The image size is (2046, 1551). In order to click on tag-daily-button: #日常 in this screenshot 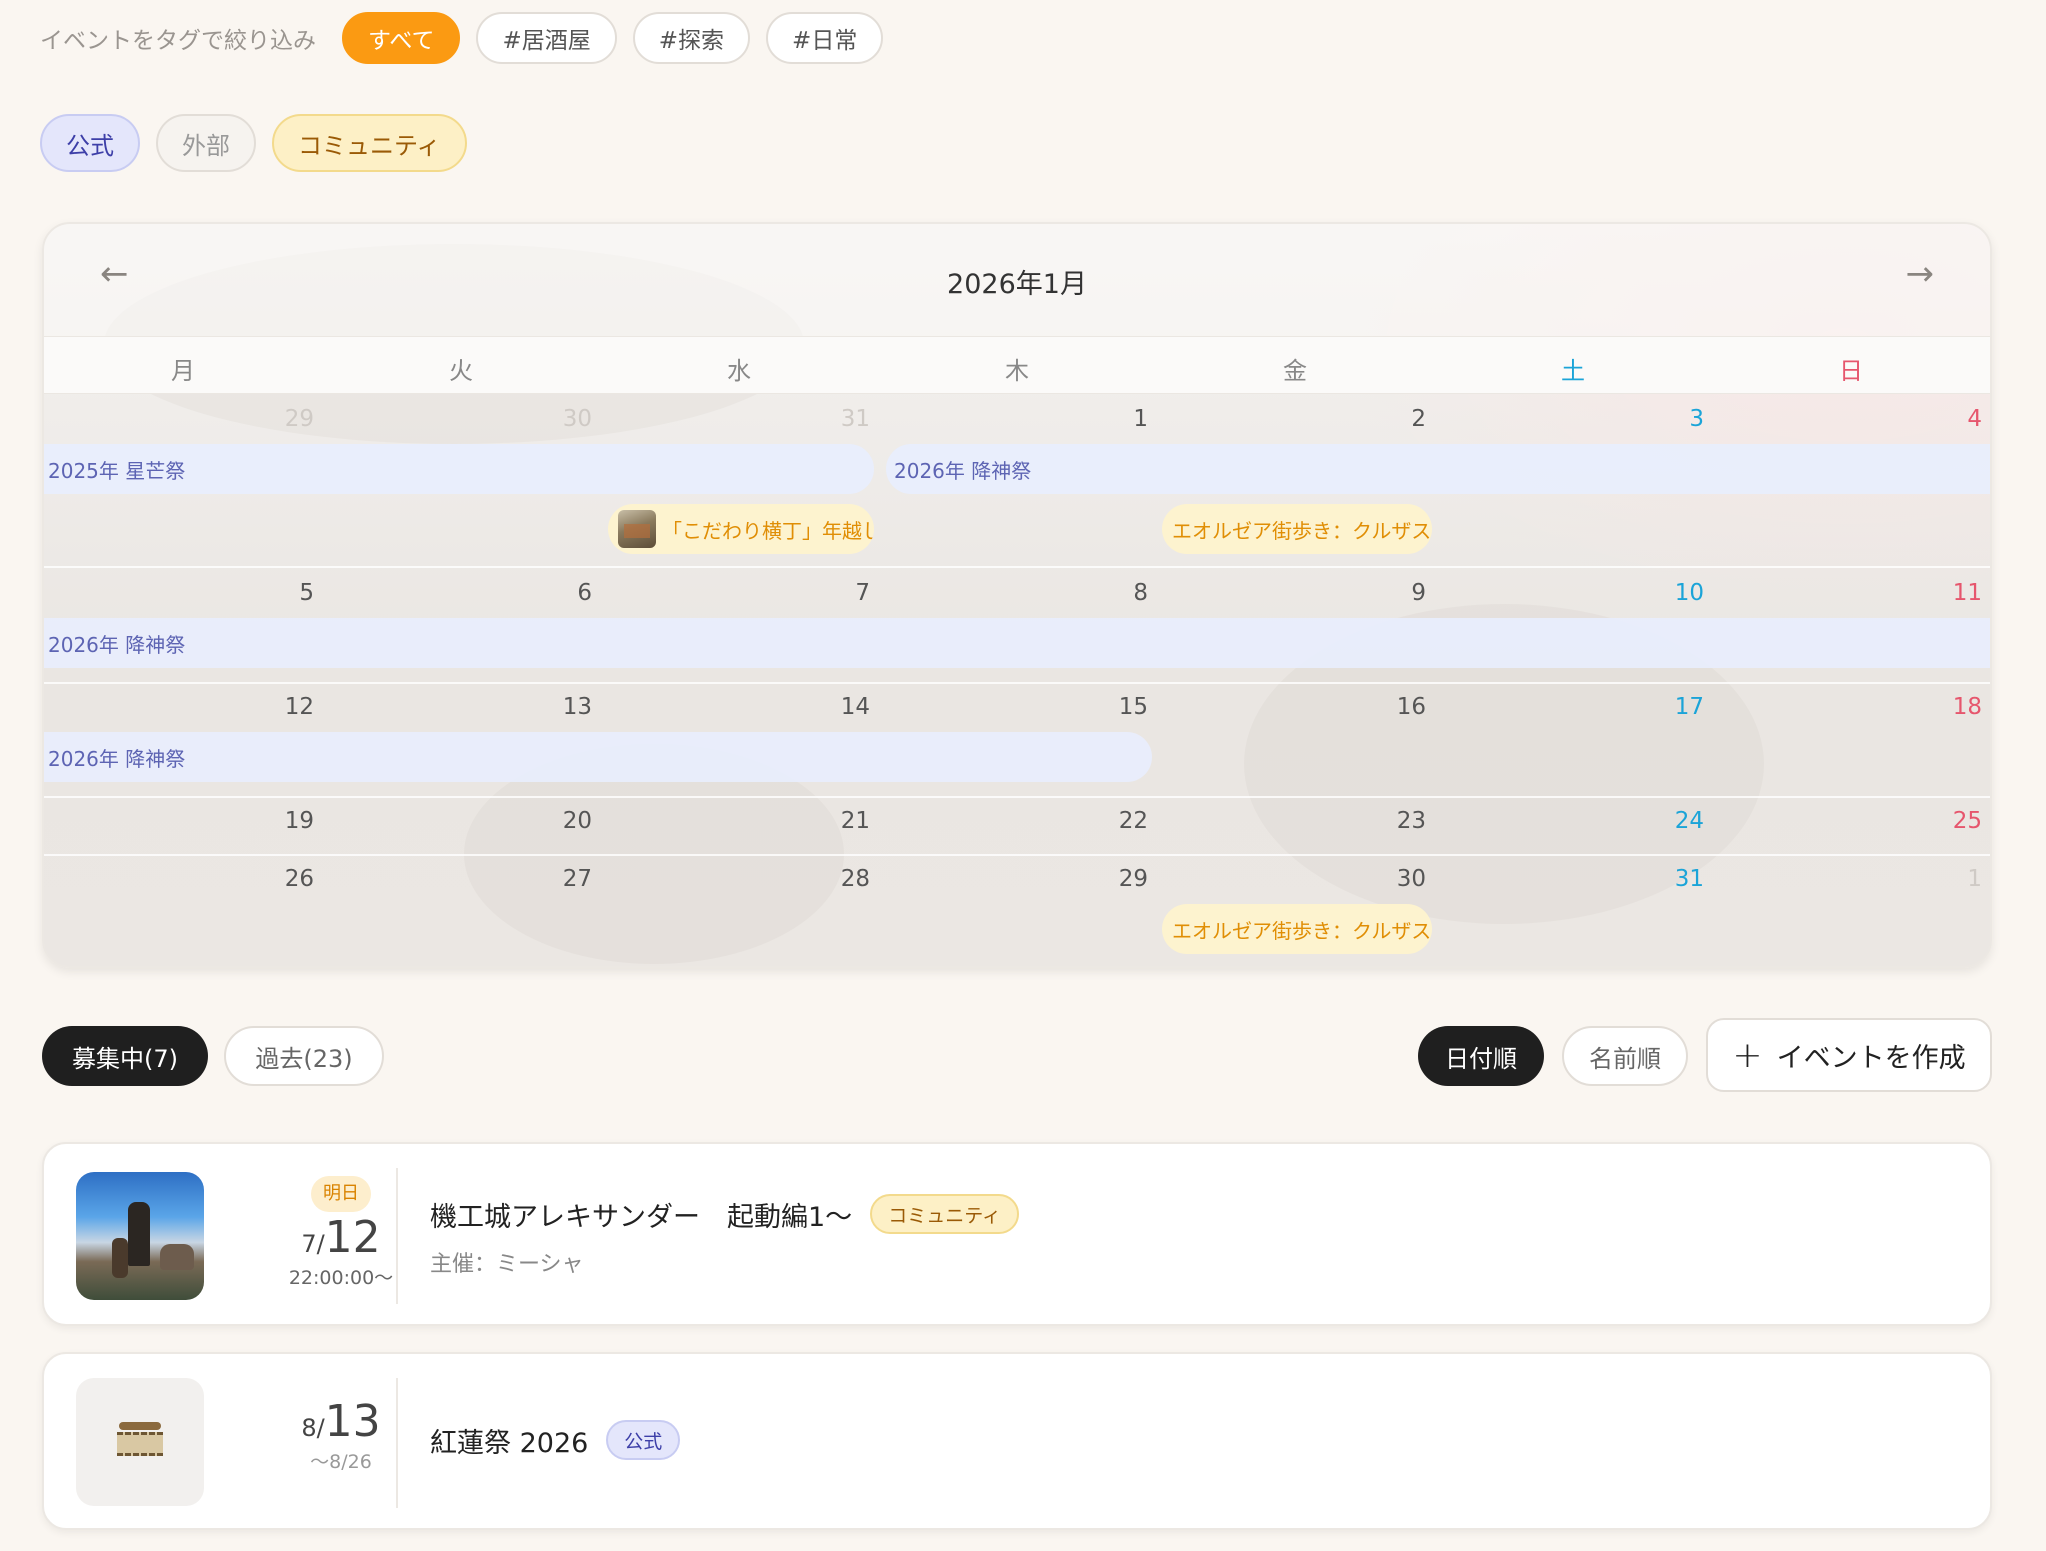, I will do `click(825, 38)`.